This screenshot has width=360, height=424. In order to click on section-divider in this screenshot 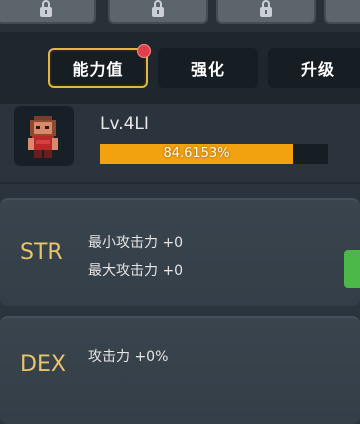, I will do `click(180, 183)`.